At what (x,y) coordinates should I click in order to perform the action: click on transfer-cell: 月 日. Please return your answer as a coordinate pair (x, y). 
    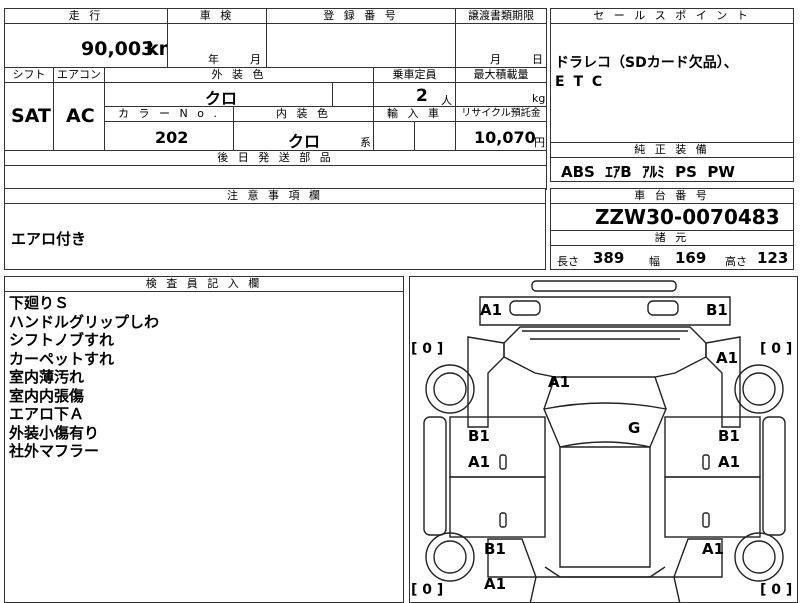
    Looking at the image, I should click on (501, 45).